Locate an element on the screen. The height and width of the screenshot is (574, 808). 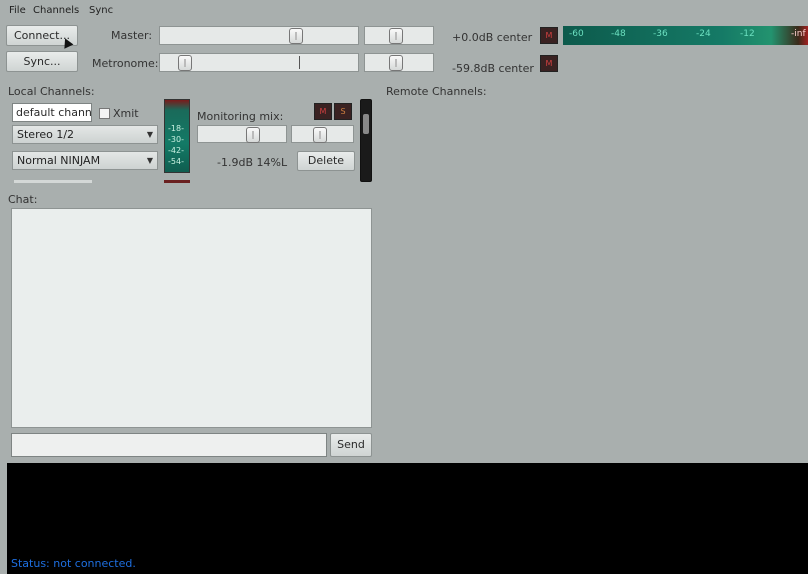
mode-select: Normal NINJAM ▼ is located at coordinates (85, 160).